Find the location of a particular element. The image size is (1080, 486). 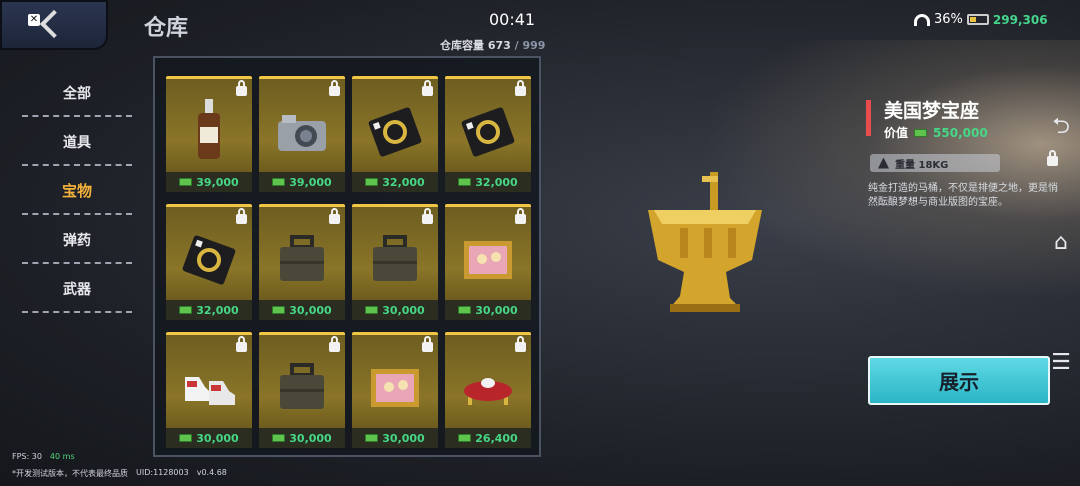

whiskey-bottle-icon is located at coordinates (209, 129).